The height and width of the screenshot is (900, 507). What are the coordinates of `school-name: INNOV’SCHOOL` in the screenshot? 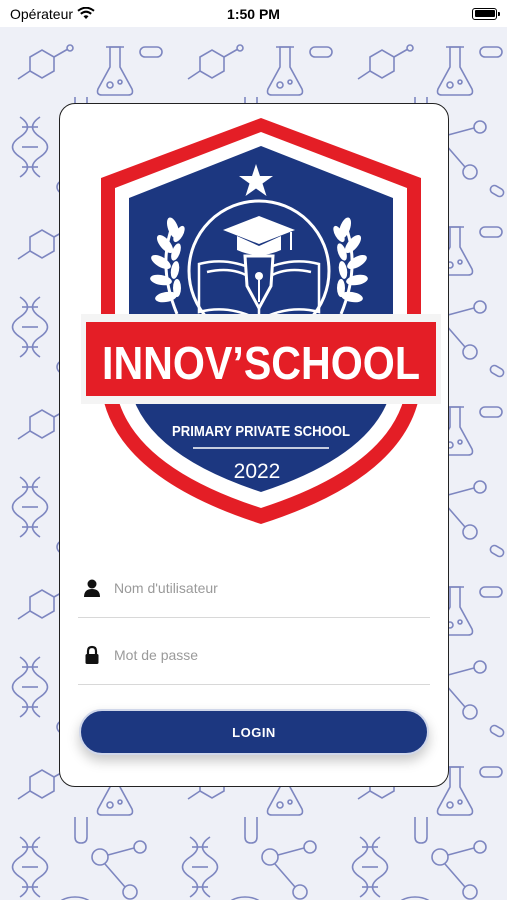 It's located at (261, 363).